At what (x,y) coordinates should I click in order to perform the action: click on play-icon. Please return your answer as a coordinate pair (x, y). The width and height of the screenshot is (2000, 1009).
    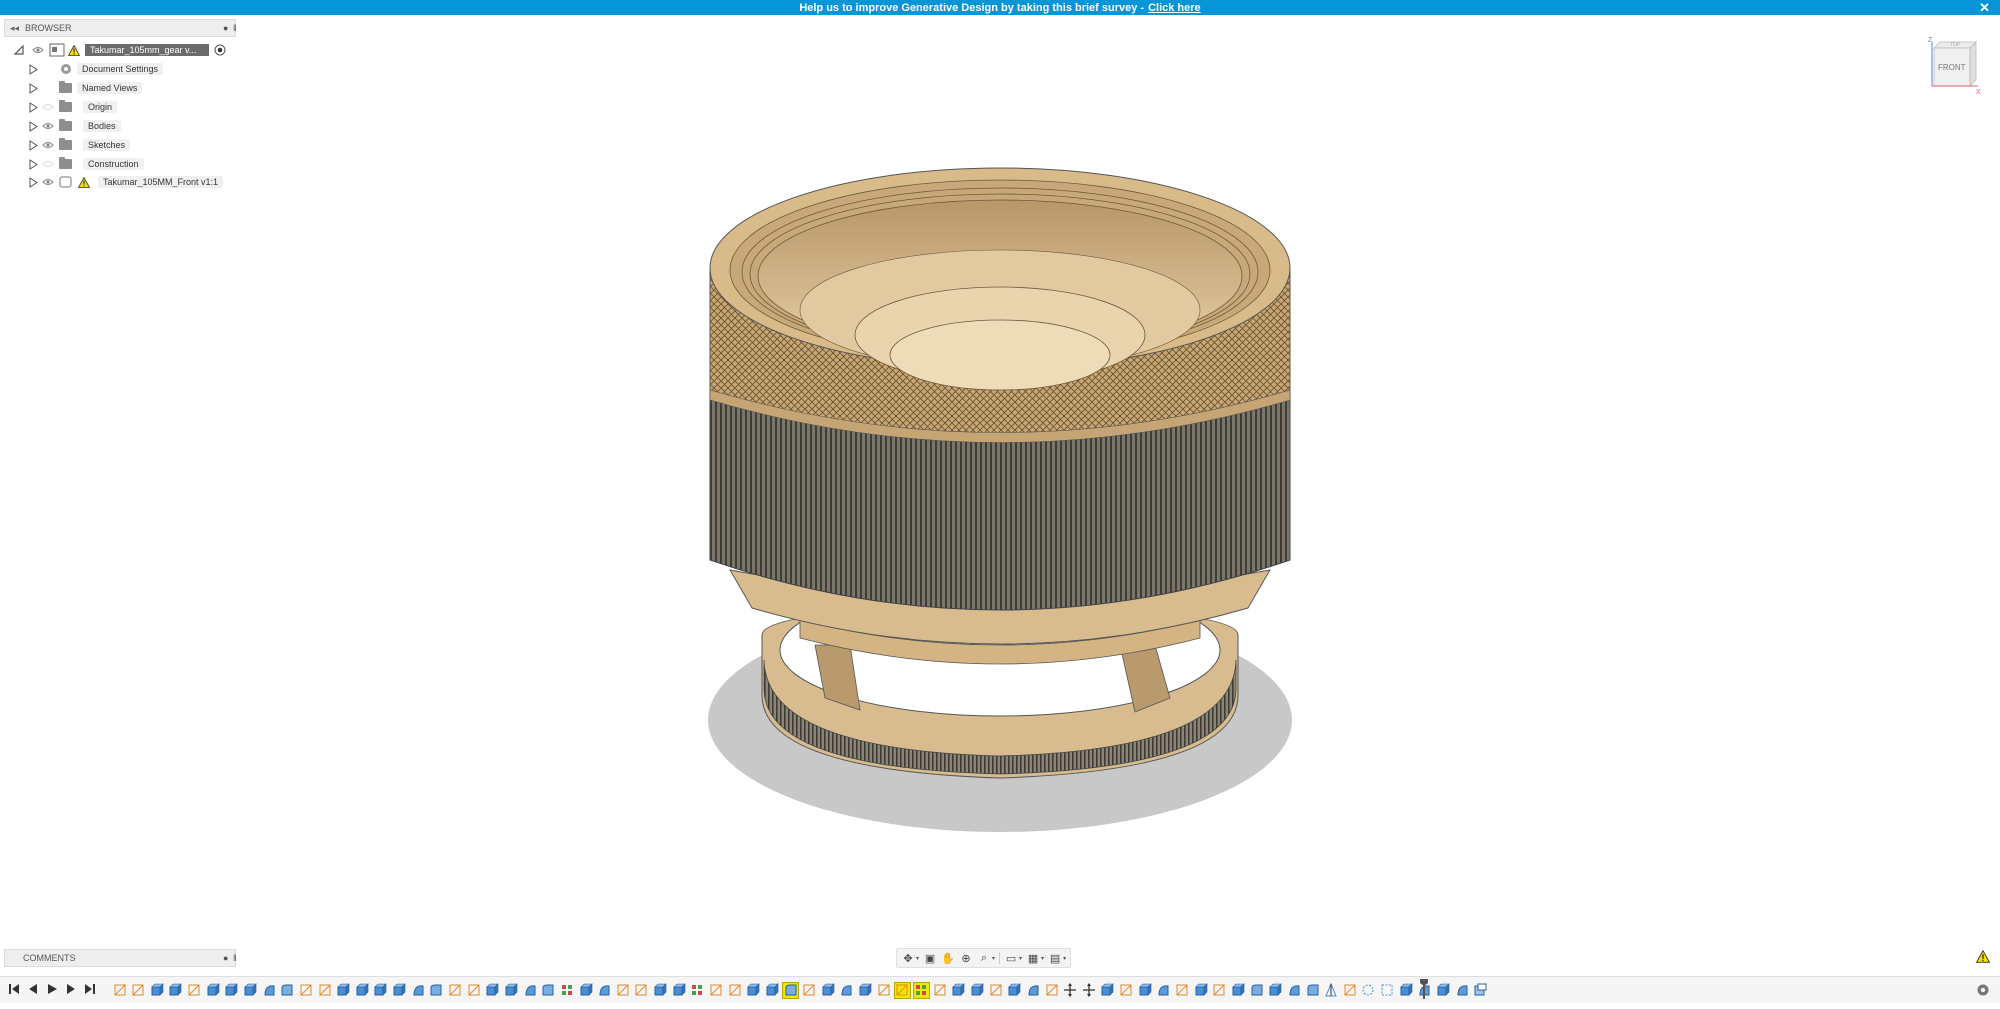
    Looking at the image, I should click on (52, 989).